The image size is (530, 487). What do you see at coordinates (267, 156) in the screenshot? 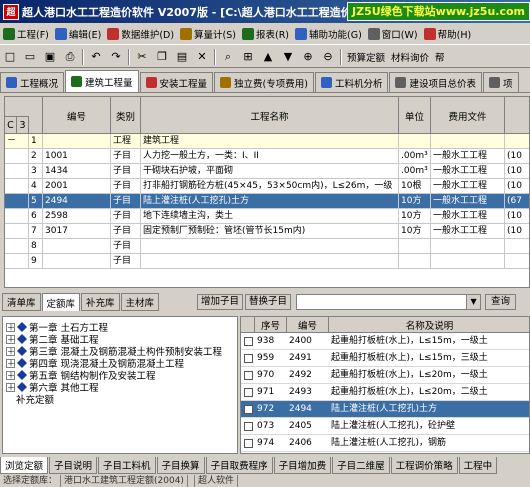
I see `table-row: 2 1001 子目 人力挖一般土方，一类：I、II .00m³ 一般水工工程 (10` at bounding box center [267, 156].